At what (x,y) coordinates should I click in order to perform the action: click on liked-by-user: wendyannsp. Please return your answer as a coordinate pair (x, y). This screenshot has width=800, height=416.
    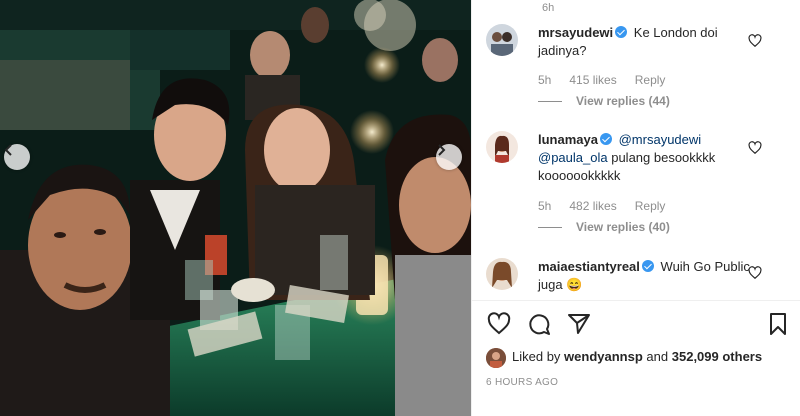
    Looking at the image, I should click on (603, 356).